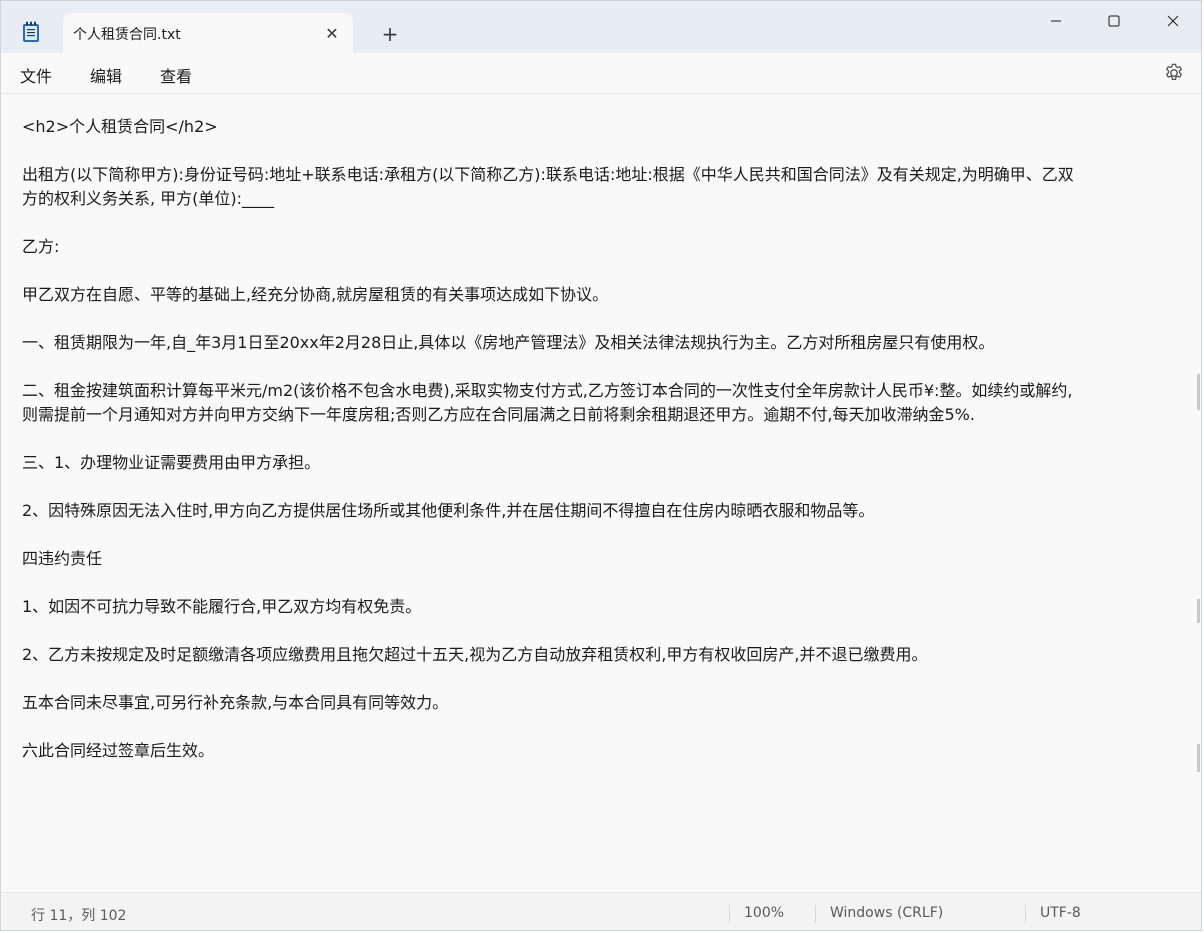 This screenshot has height=933, width=1204. What do you see at coordinates (601, 911) in the screenshot?
I see `status-bar: 行 11，列 102 100% Windows (CRLF) UTF-8` at bounding box center [601, 911].